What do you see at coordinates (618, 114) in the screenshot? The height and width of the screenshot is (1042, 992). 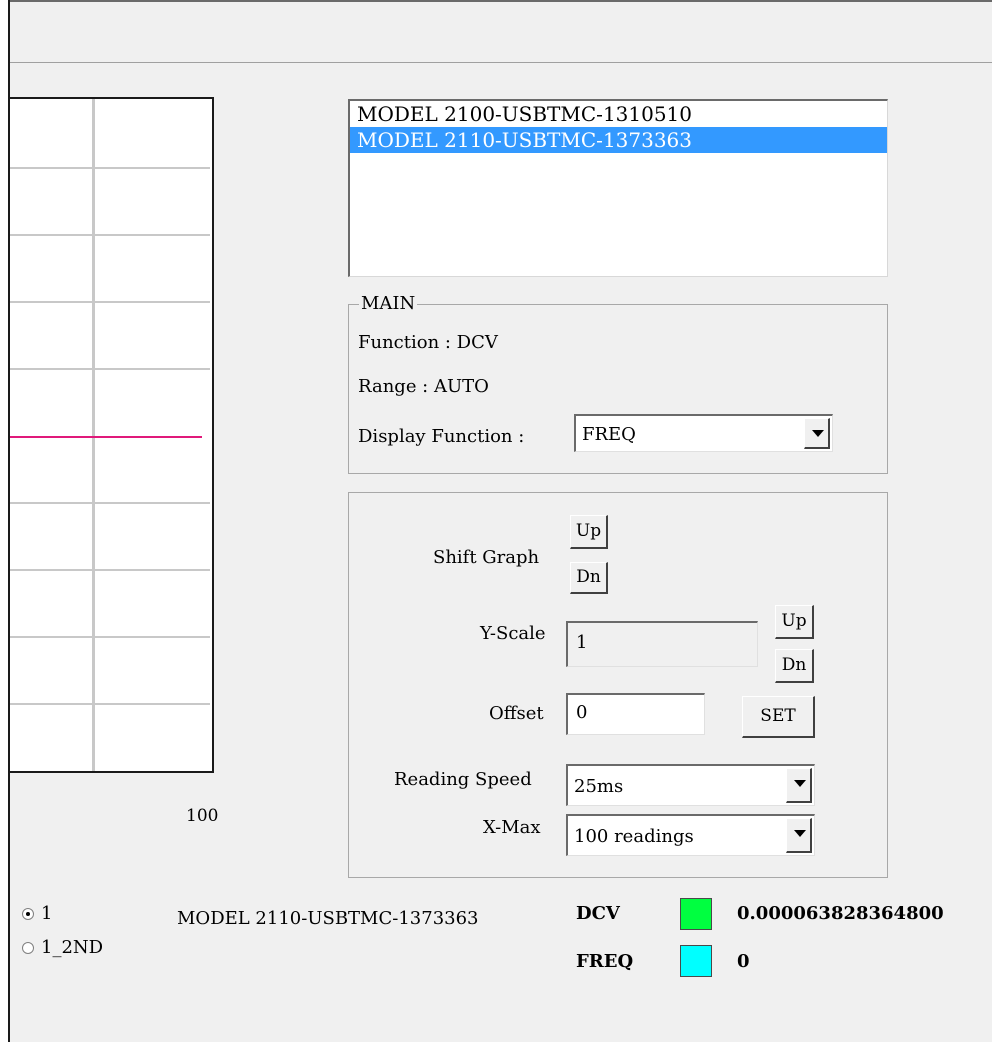 I see `device-list-item: MODEL 2100-USBTMC-1310510` at bounding box center [618, 114].